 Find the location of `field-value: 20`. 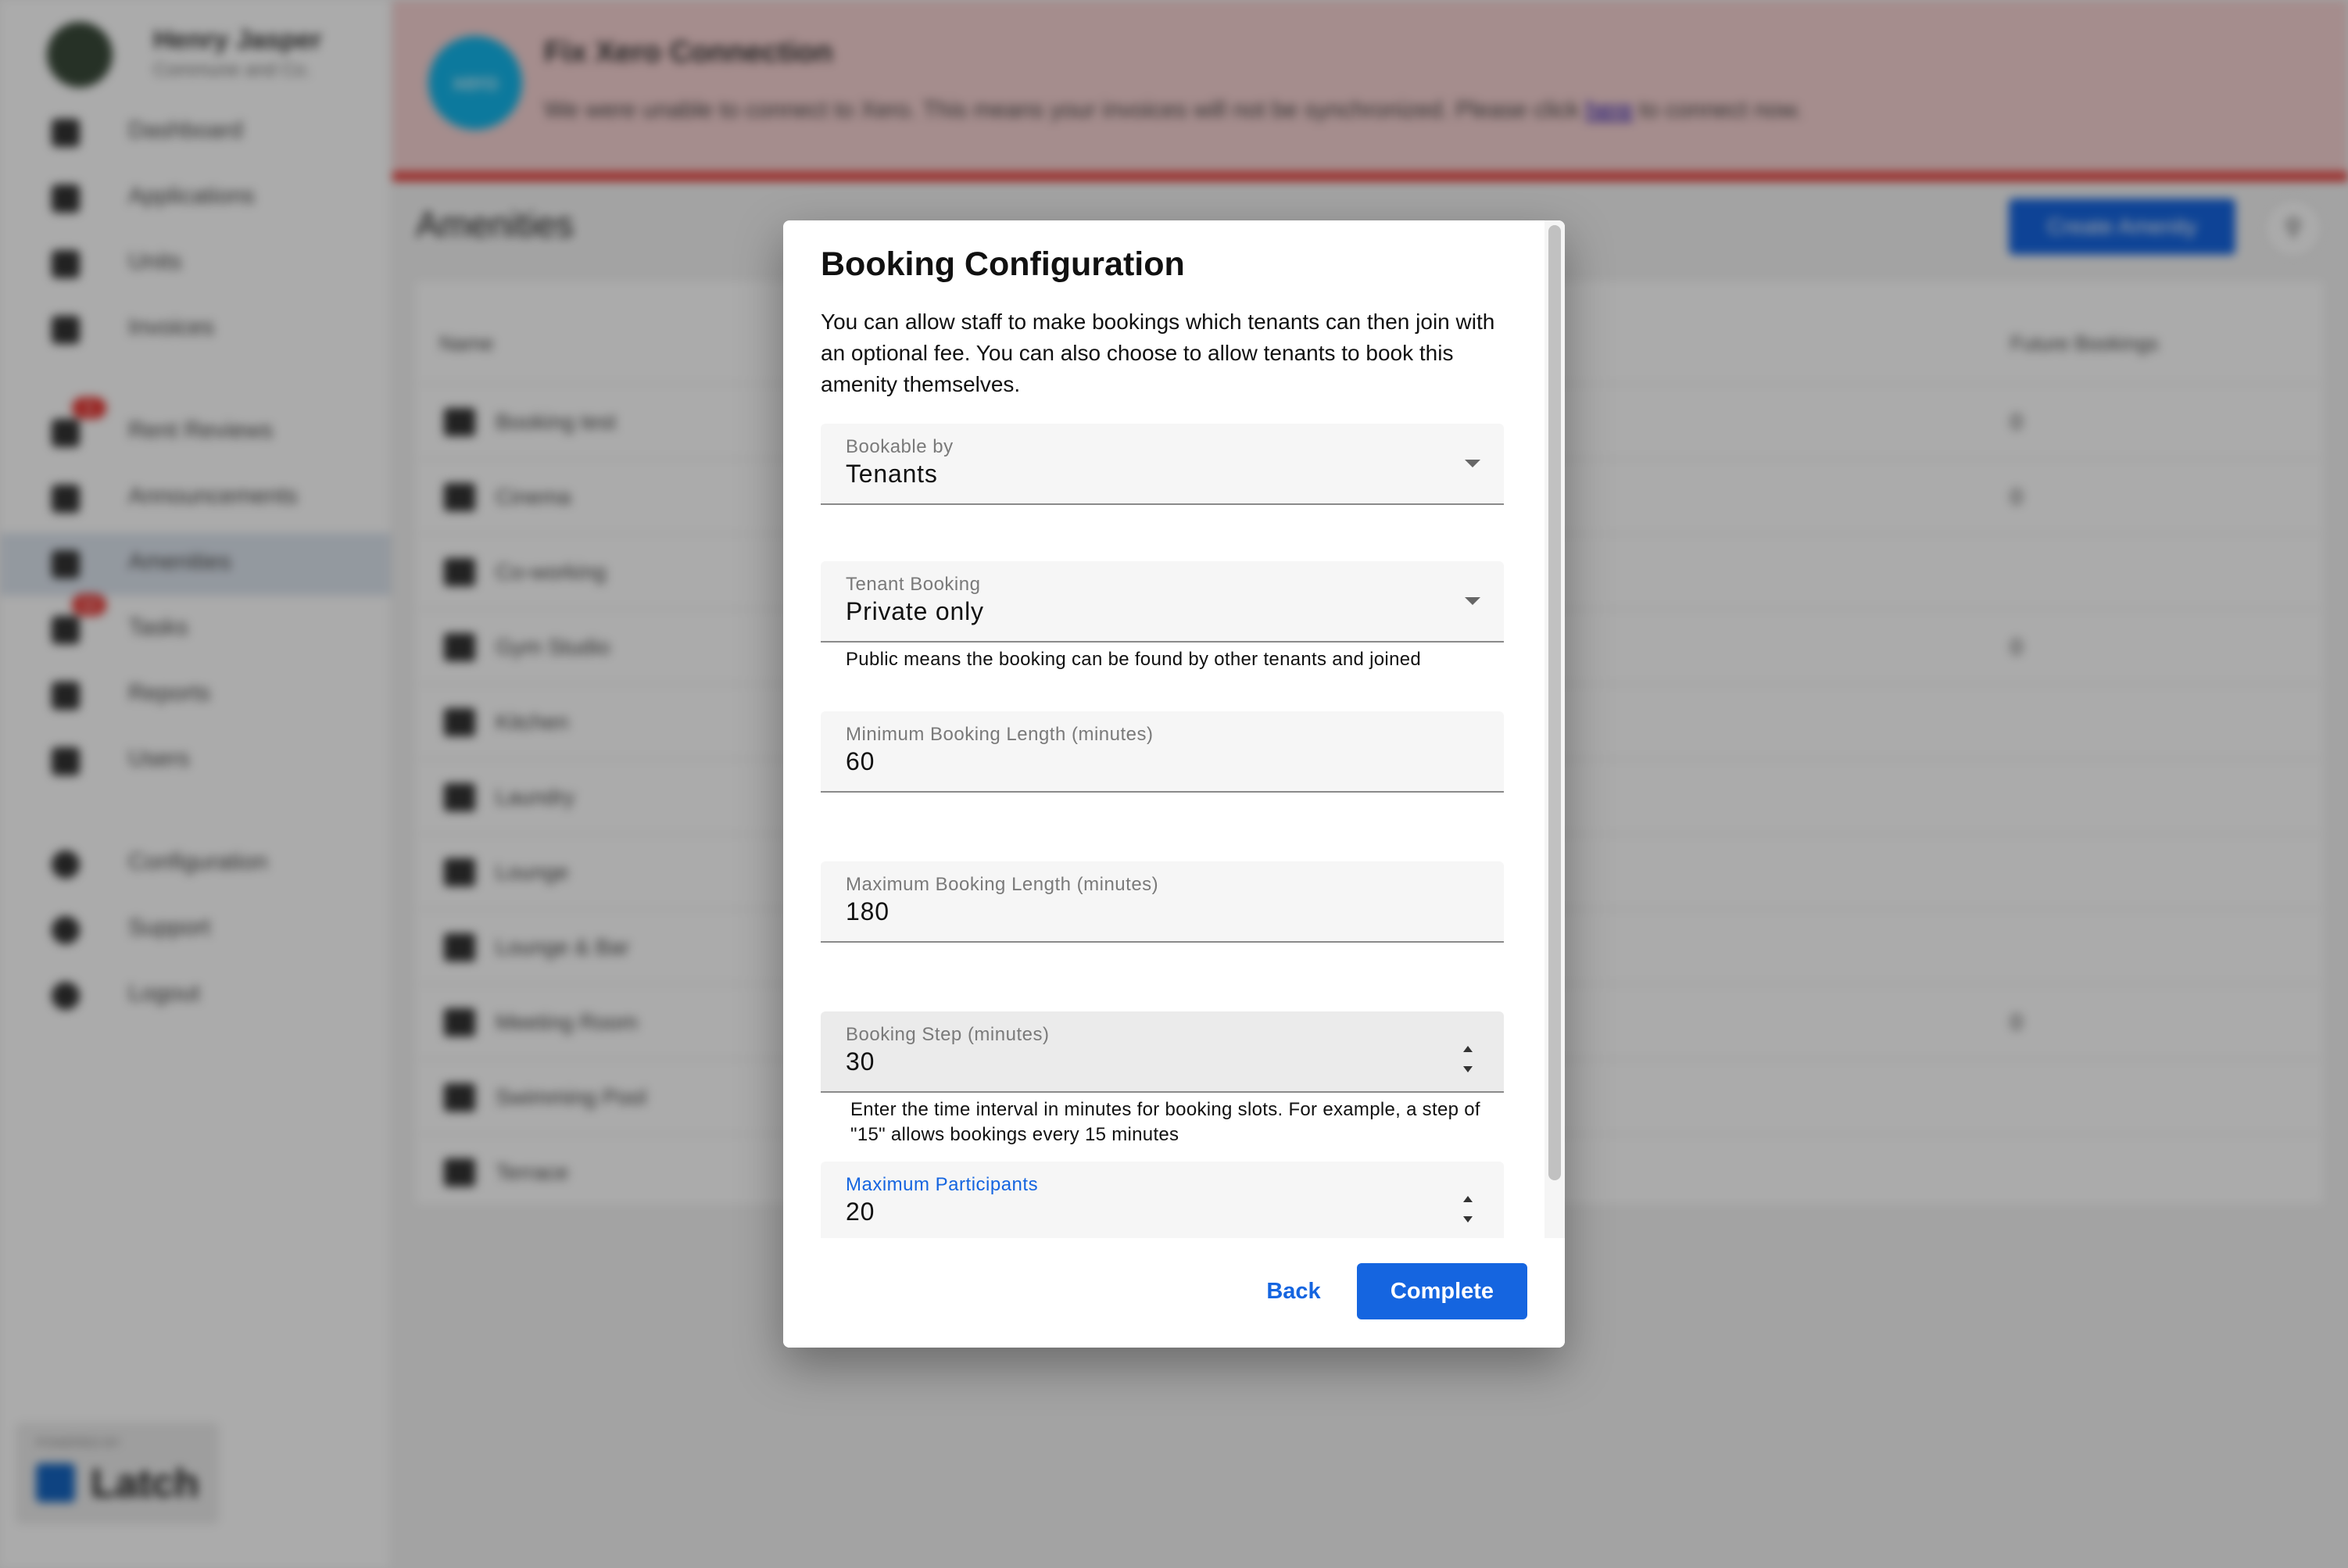

field-value: 20 is located at coordinates (860, 1211).